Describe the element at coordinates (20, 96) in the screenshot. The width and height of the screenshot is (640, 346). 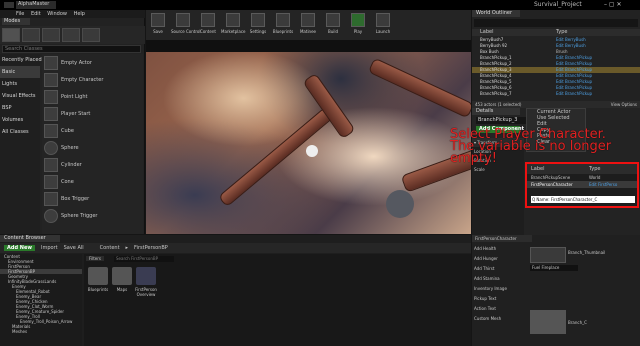
I see `category-visual-effects: Visual Effects` at that location.